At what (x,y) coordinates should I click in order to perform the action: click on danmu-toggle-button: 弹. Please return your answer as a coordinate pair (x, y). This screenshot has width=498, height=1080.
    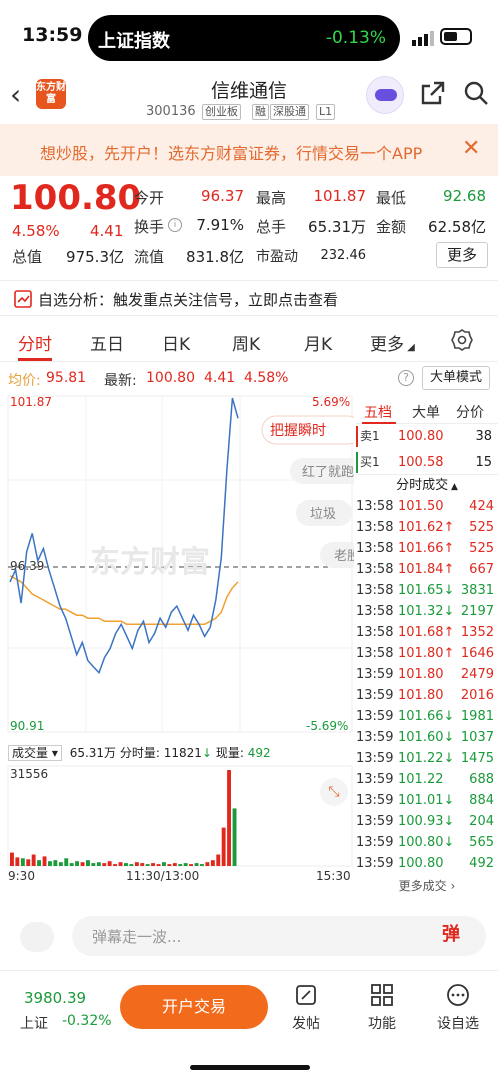
    Looking at the image, I should click on (451, 933).